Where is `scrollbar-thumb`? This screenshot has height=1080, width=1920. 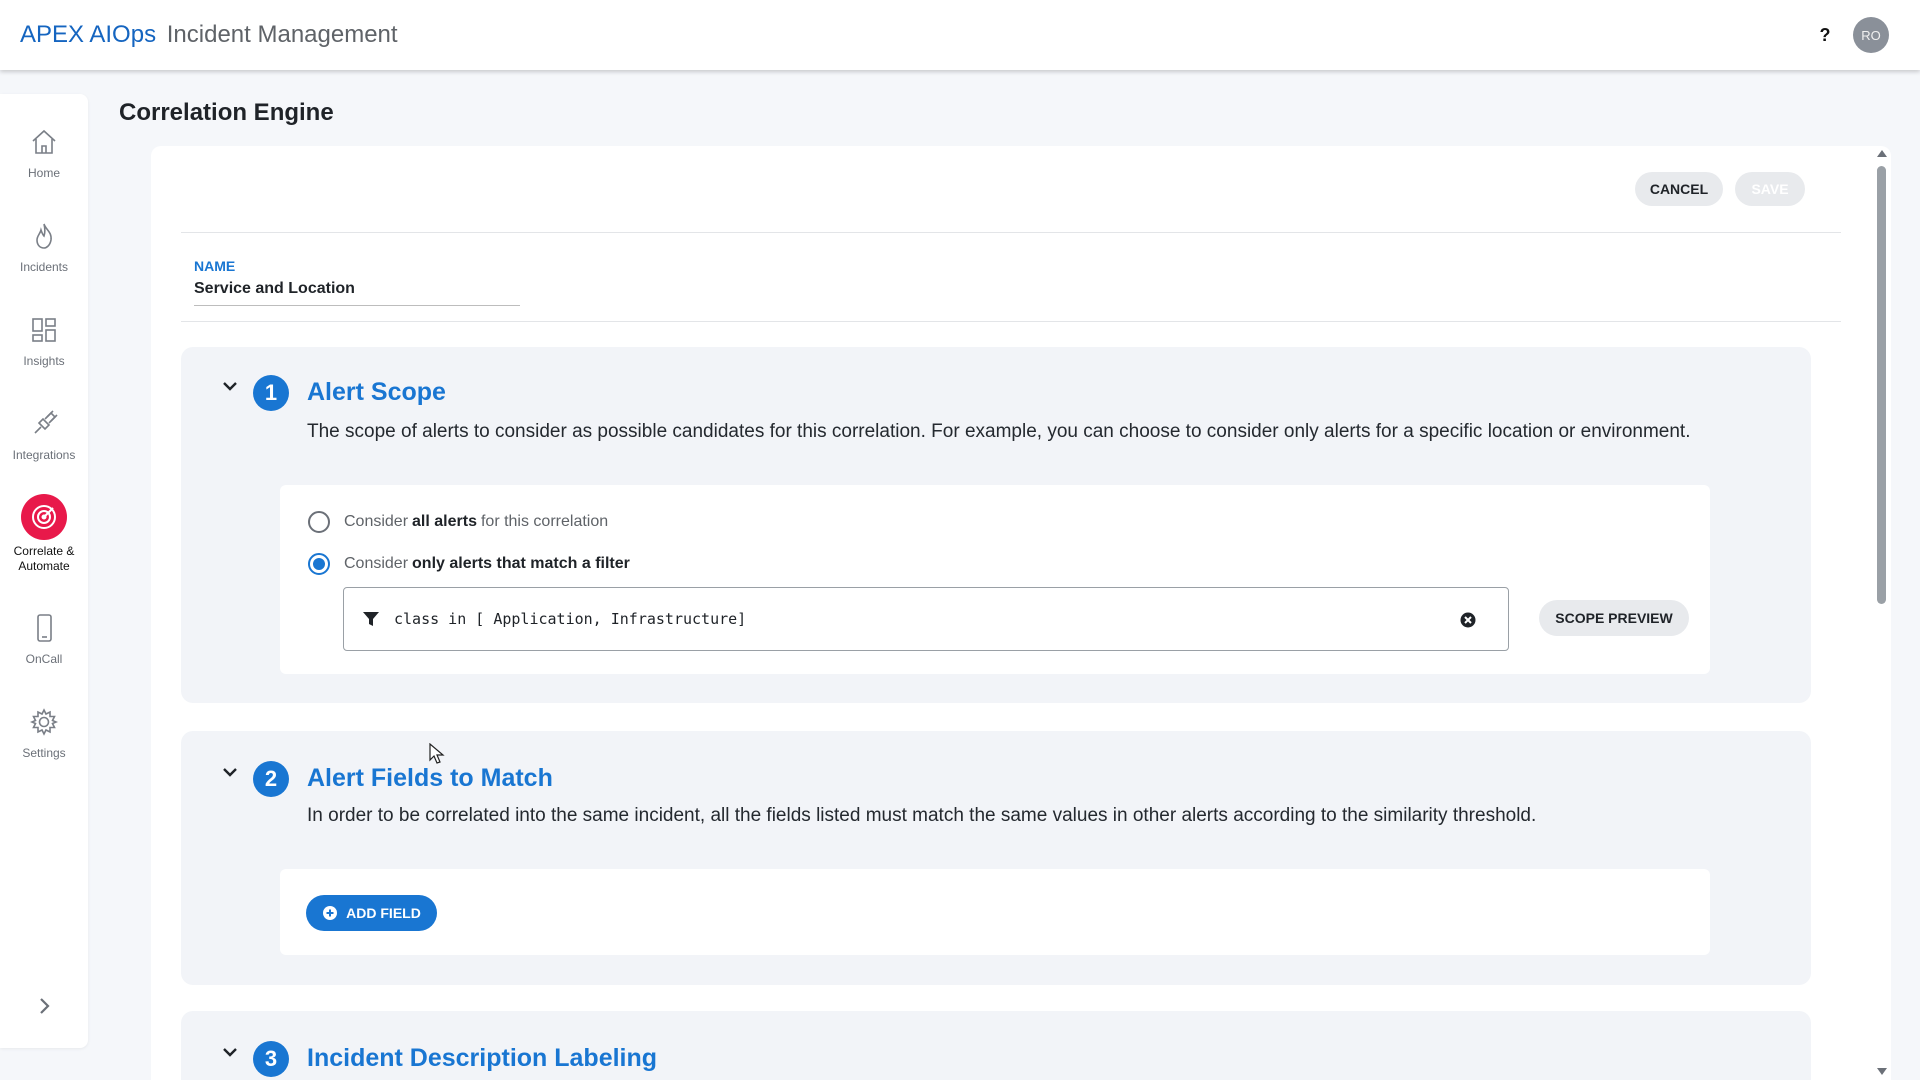 scrollbar-thumb is located at coordinates (1881, 385).